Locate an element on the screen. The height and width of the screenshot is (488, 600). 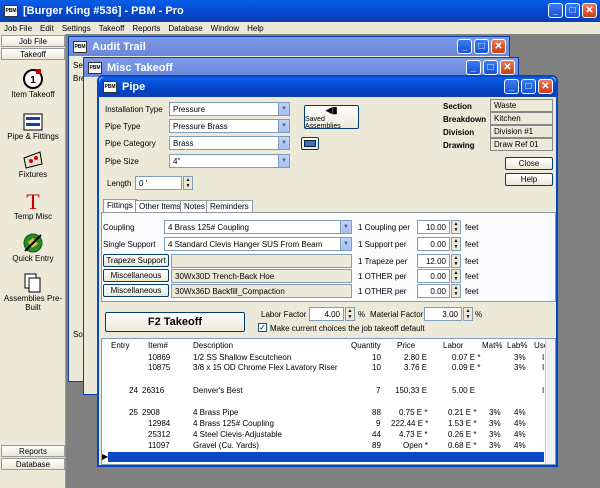
support-stepper: ▲ ▼ is located at coordinates (456, 244).